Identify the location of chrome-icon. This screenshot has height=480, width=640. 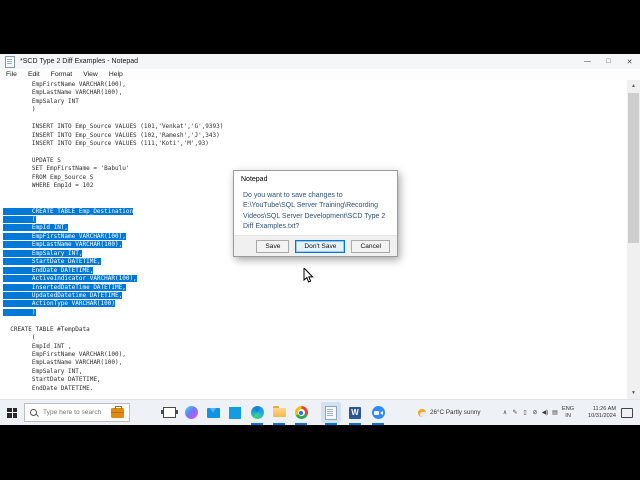
(301, 412).